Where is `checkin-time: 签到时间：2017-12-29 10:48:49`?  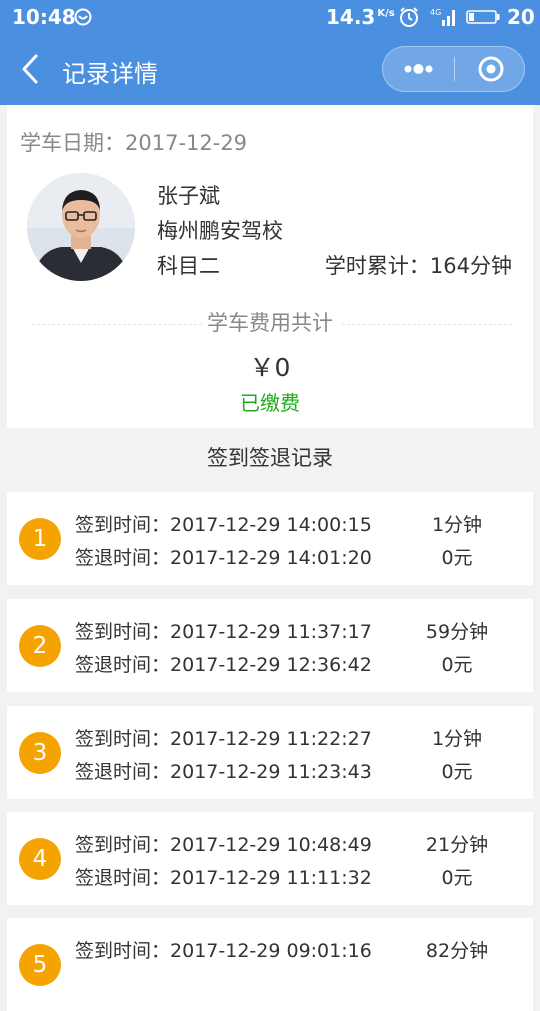
checkin-time: 签到时间：2017-12-29 10:48:49 is located at coordinates (223, 843).